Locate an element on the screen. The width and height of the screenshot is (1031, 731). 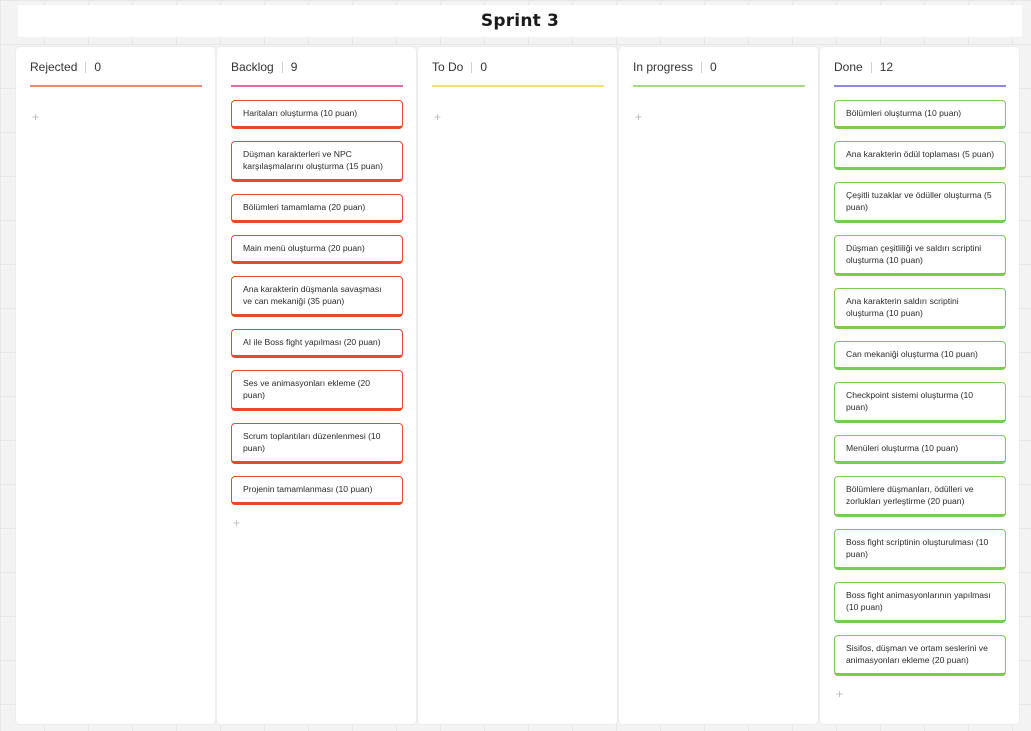
column-header: Backlog 9 is located at coordinates (316, 67).